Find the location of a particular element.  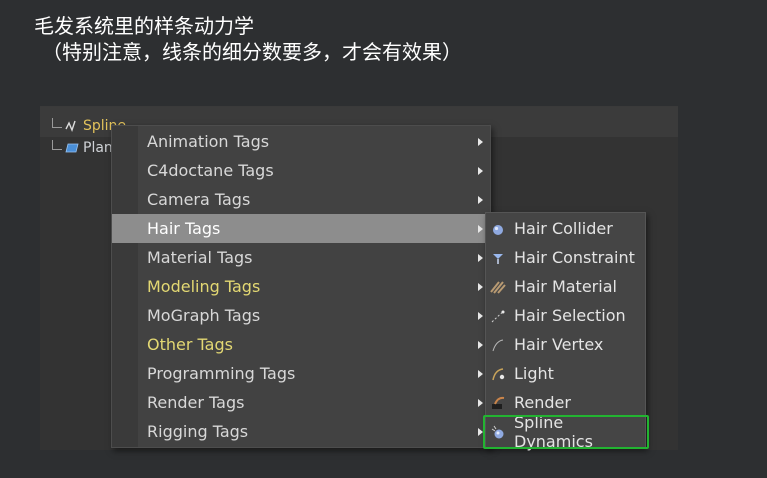

submenu-item-hair-vertex: Hair Vertex is located at coordinates (565, 344).